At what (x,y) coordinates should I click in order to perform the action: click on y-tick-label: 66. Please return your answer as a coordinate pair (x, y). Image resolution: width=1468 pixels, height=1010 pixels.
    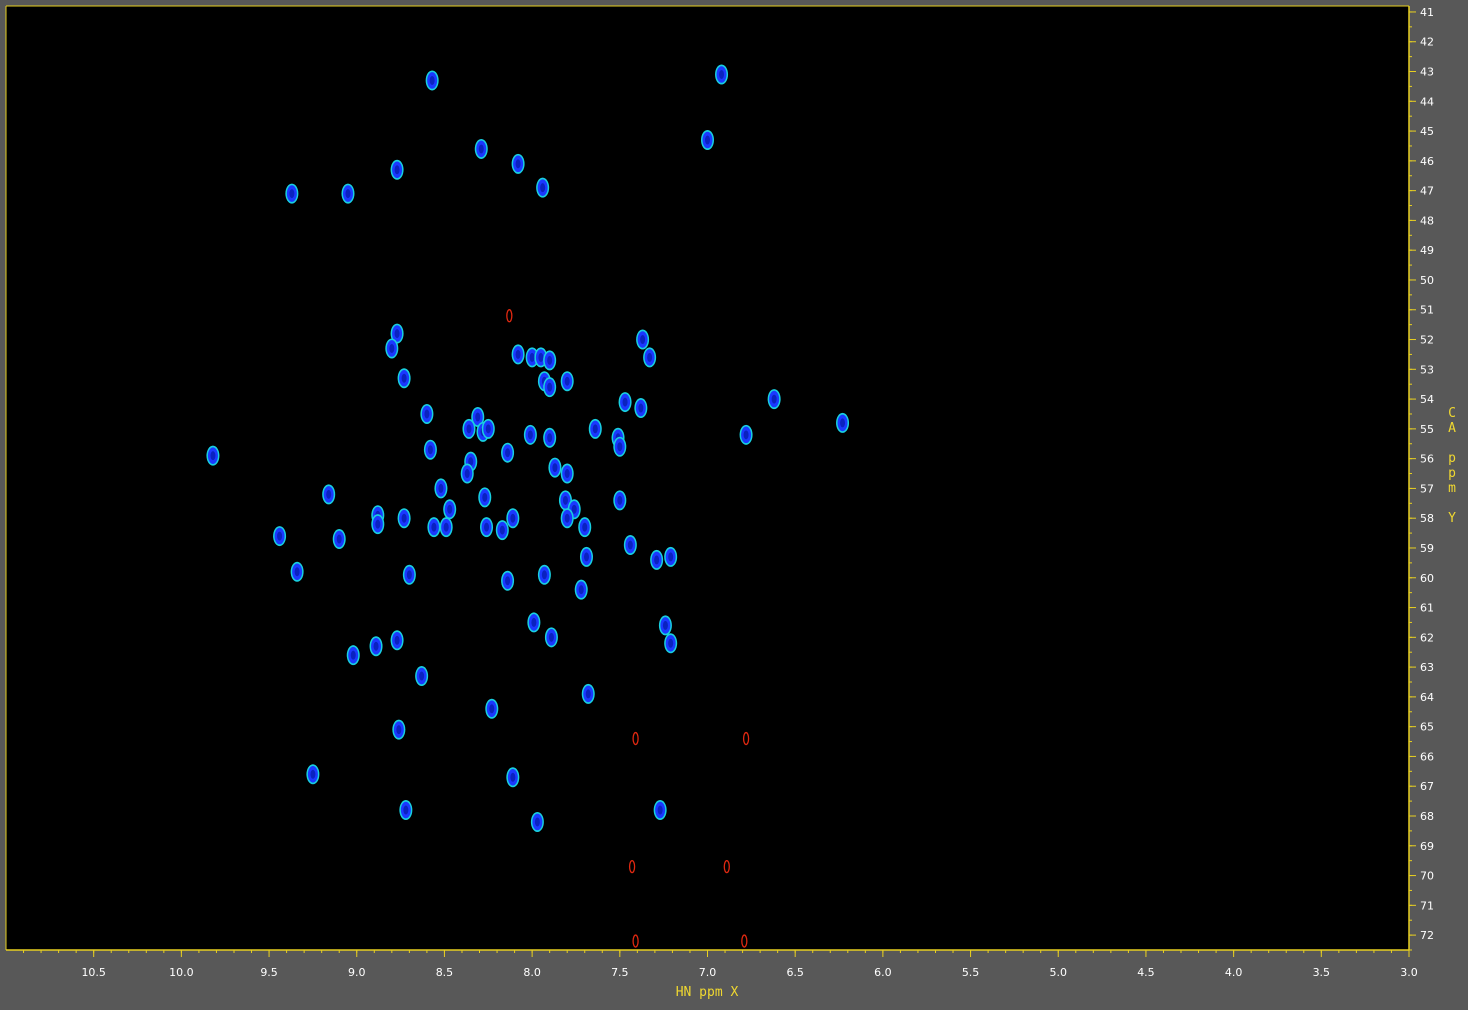
    Looking at the image, I should click on (1427, 756).